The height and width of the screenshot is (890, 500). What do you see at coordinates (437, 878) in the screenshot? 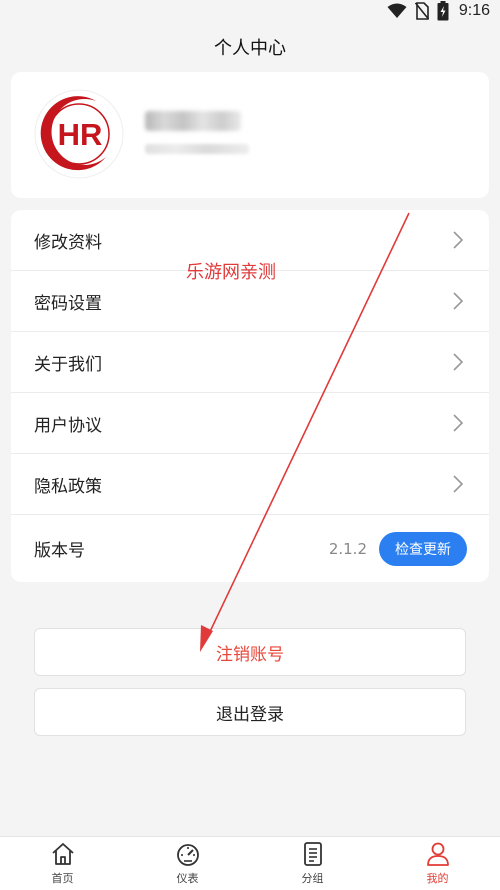
I see `tab-label: 我的` at bounding box center [437, 878].